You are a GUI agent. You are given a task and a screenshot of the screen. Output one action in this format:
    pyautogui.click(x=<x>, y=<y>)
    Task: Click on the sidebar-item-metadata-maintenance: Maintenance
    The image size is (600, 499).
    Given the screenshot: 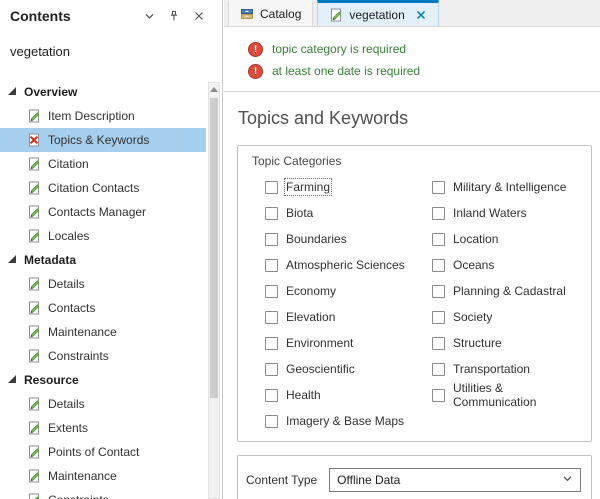 What is the action you would take?
    pyautogui.click(x=103, y=332)
    